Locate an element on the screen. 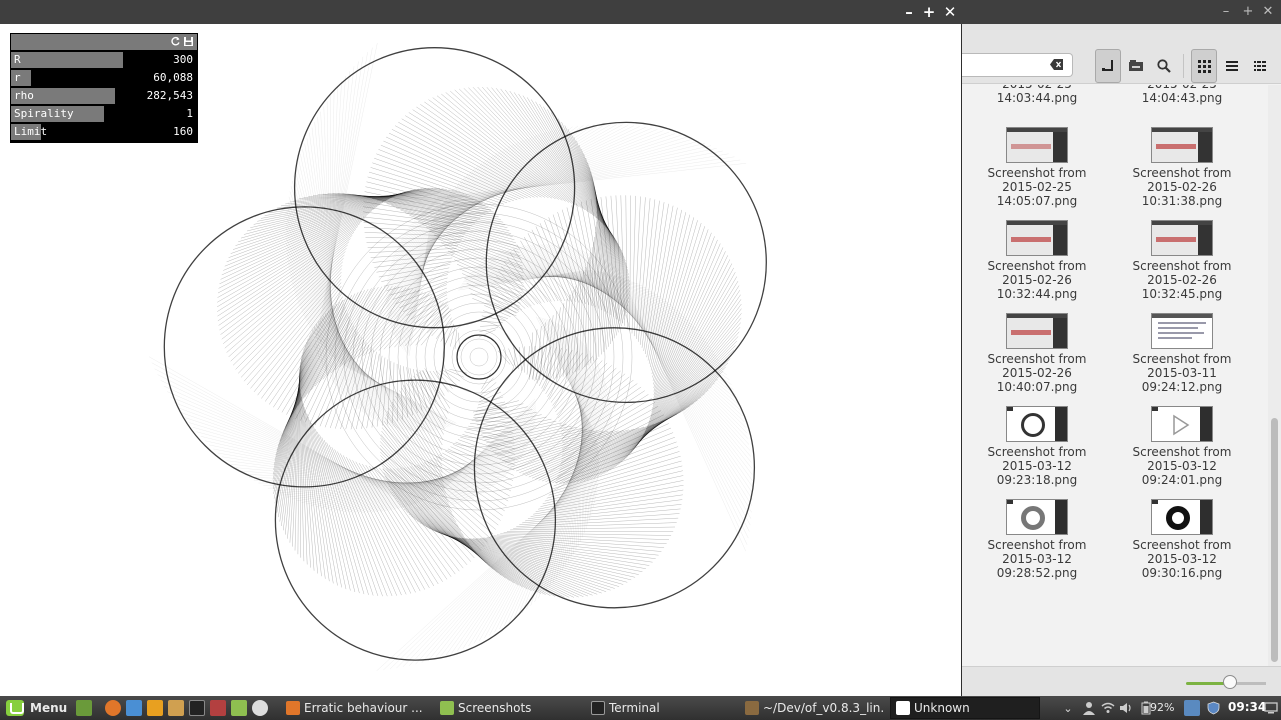  toolbar-separator is located at coordinates (1183, 66).